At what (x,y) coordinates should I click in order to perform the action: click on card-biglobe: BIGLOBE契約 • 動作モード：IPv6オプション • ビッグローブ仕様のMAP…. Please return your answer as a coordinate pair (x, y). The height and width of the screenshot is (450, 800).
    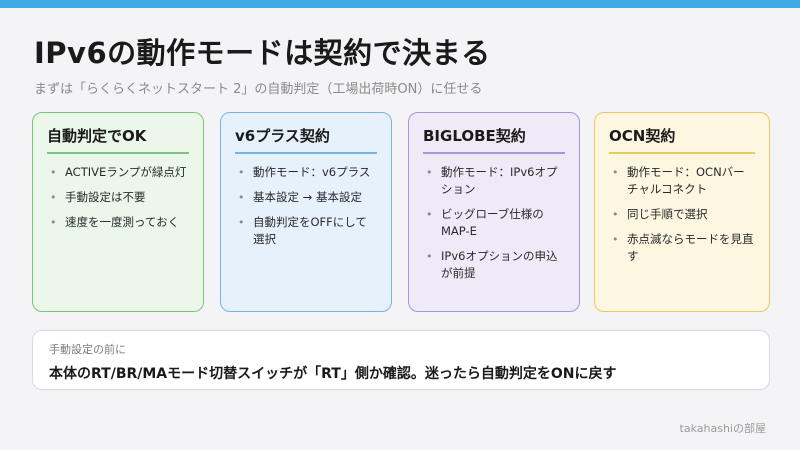
    Looking at the image, I should click on (494, 212).